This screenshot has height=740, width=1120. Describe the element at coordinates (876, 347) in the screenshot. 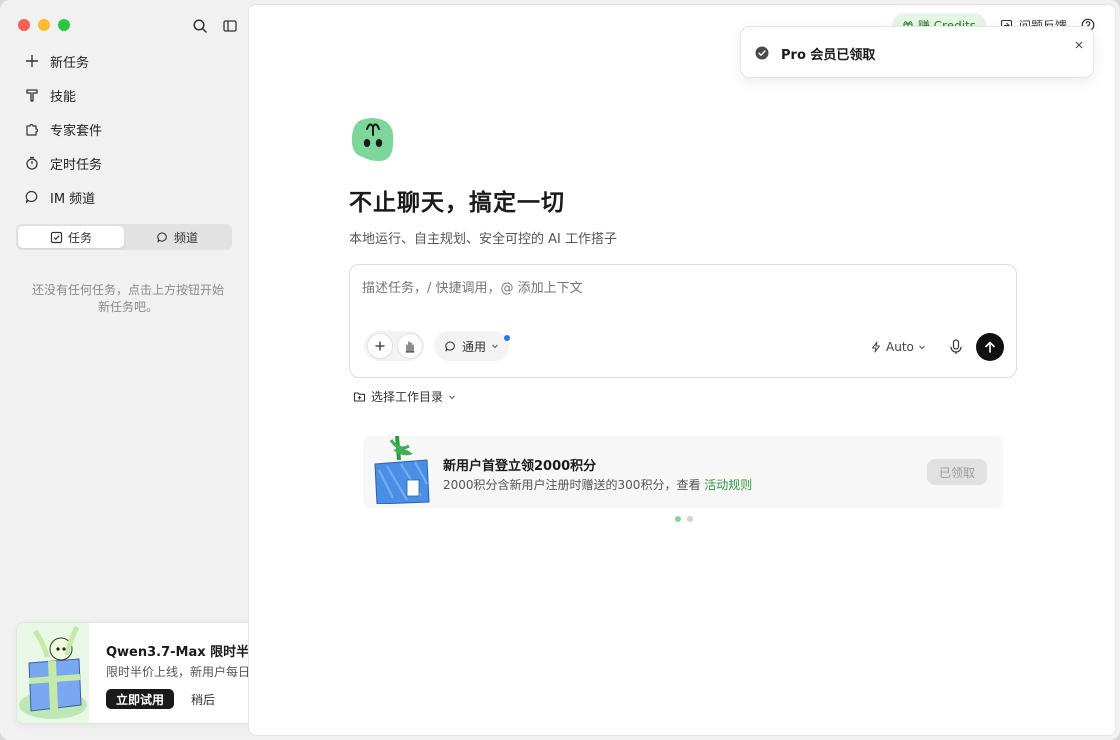

I see `lightning-icon` at that location.